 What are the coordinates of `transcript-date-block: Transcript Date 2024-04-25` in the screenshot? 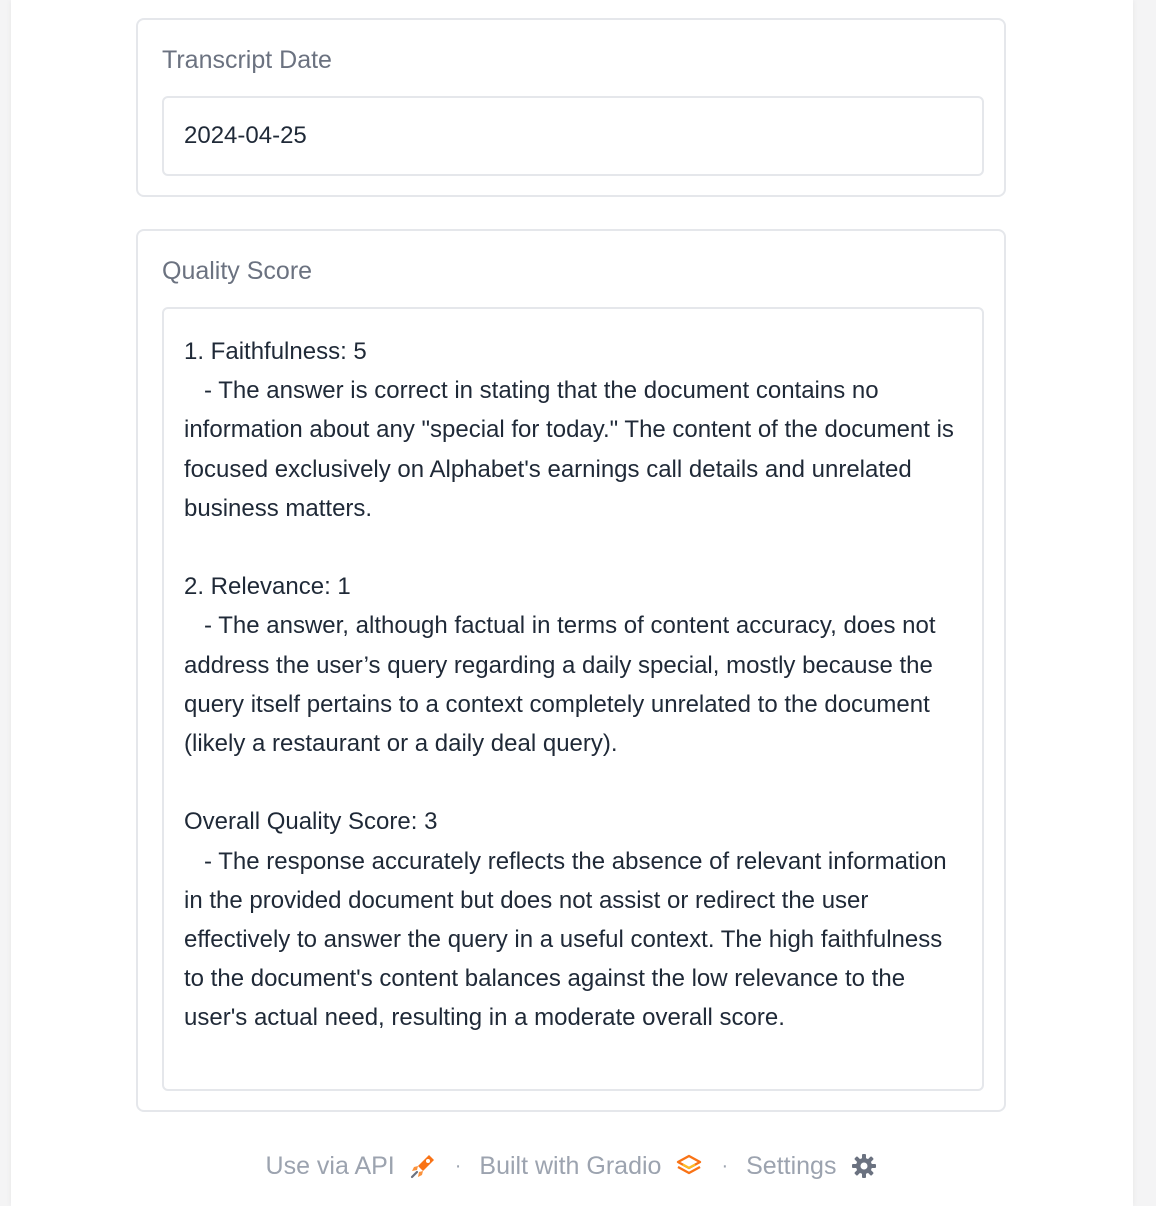 It's located at (571, 107).